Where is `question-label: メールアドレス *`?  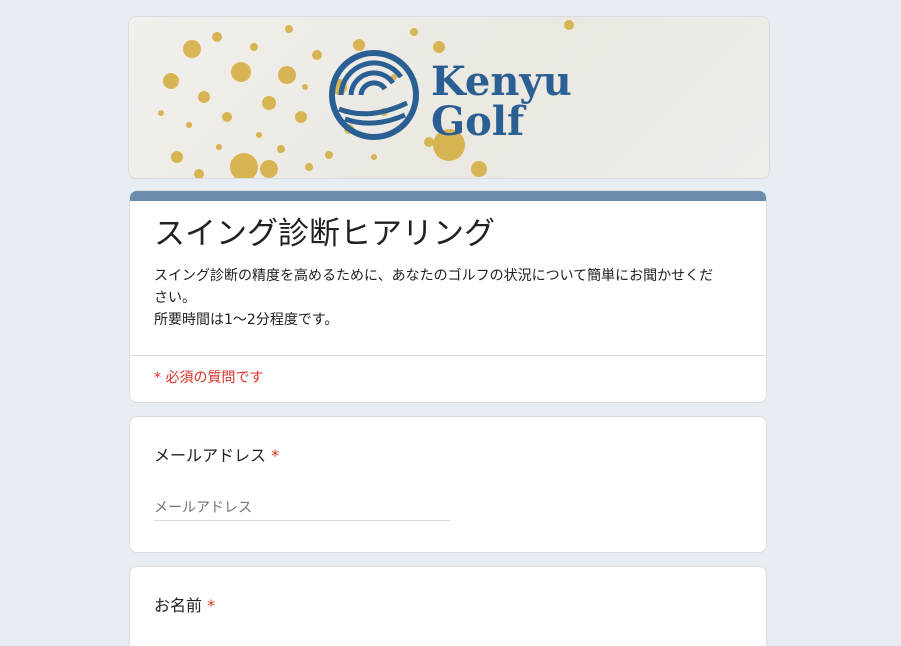 question-label: メールアドレス * is located at coordinates (216, 454).